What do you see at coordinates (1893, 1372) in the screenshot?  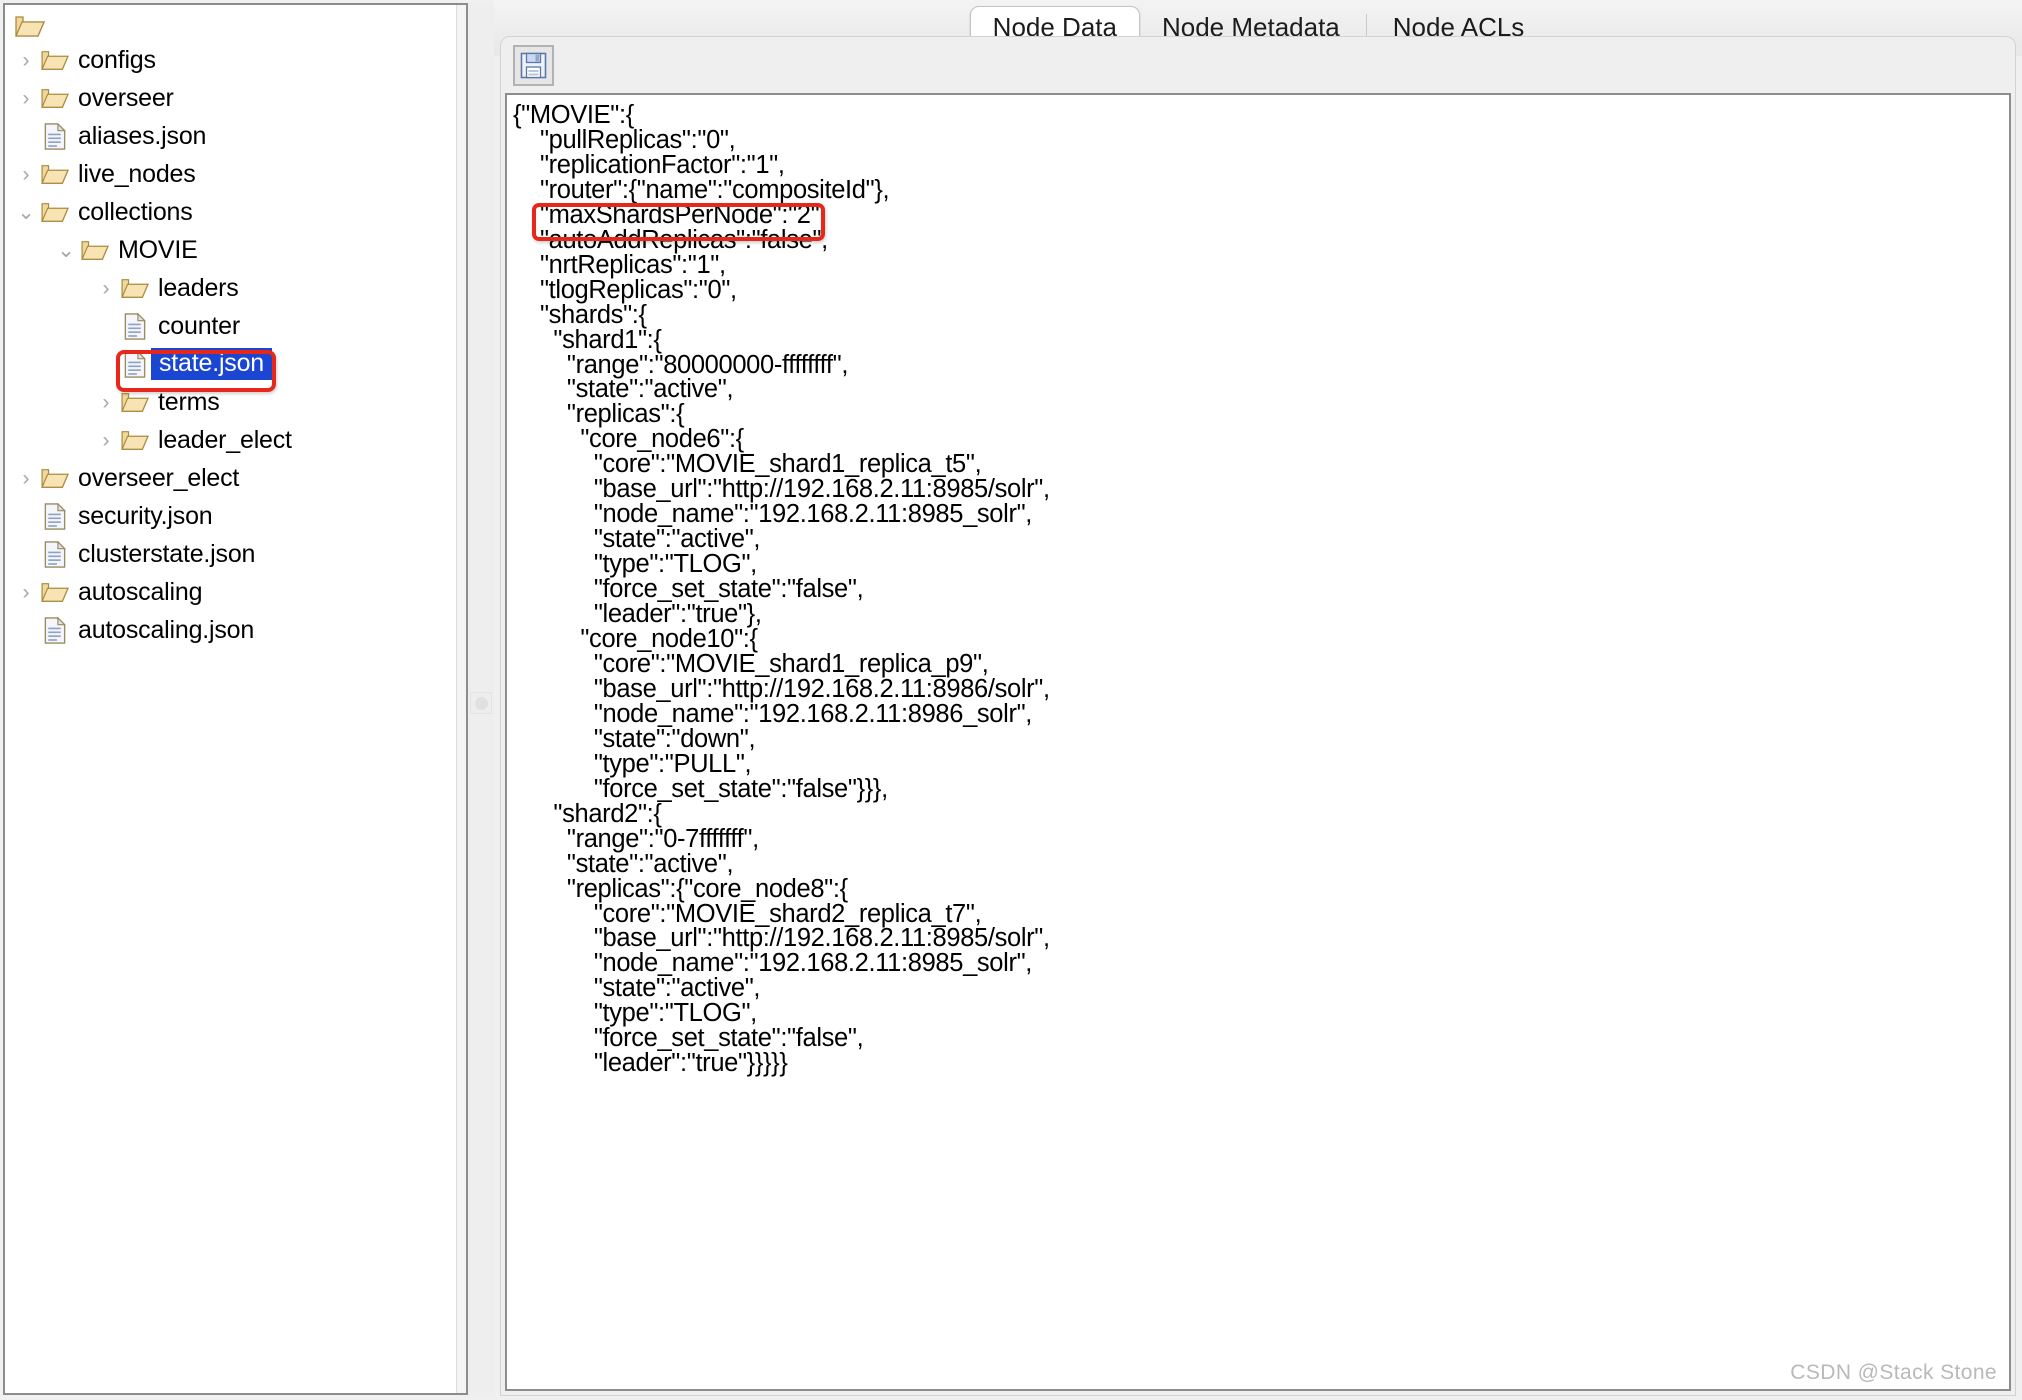 I see `watermark-text: CSDN @Stack Stone` at bounding box center [1893, 1372].